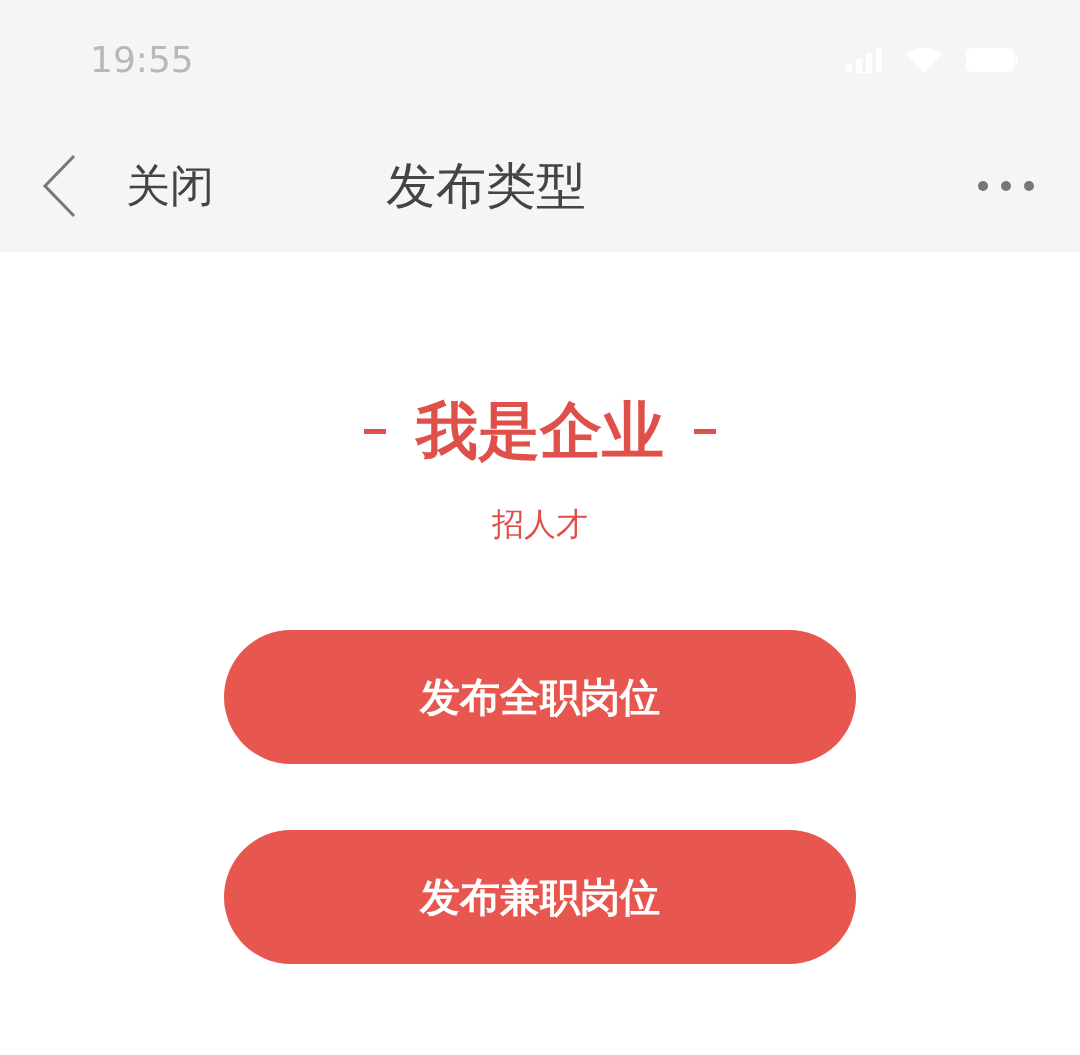 This screenshot has height=1055, width=1080. What do you see at coordinates (540, 524) in the screenshot?
I see `section-subtitle: 招人才` at bounding box center [540, 524].